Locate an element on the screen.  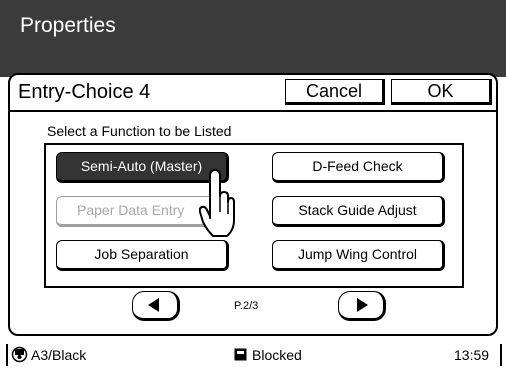
function-job-separation-button: Job Separation is located at coordinates (142, 255).